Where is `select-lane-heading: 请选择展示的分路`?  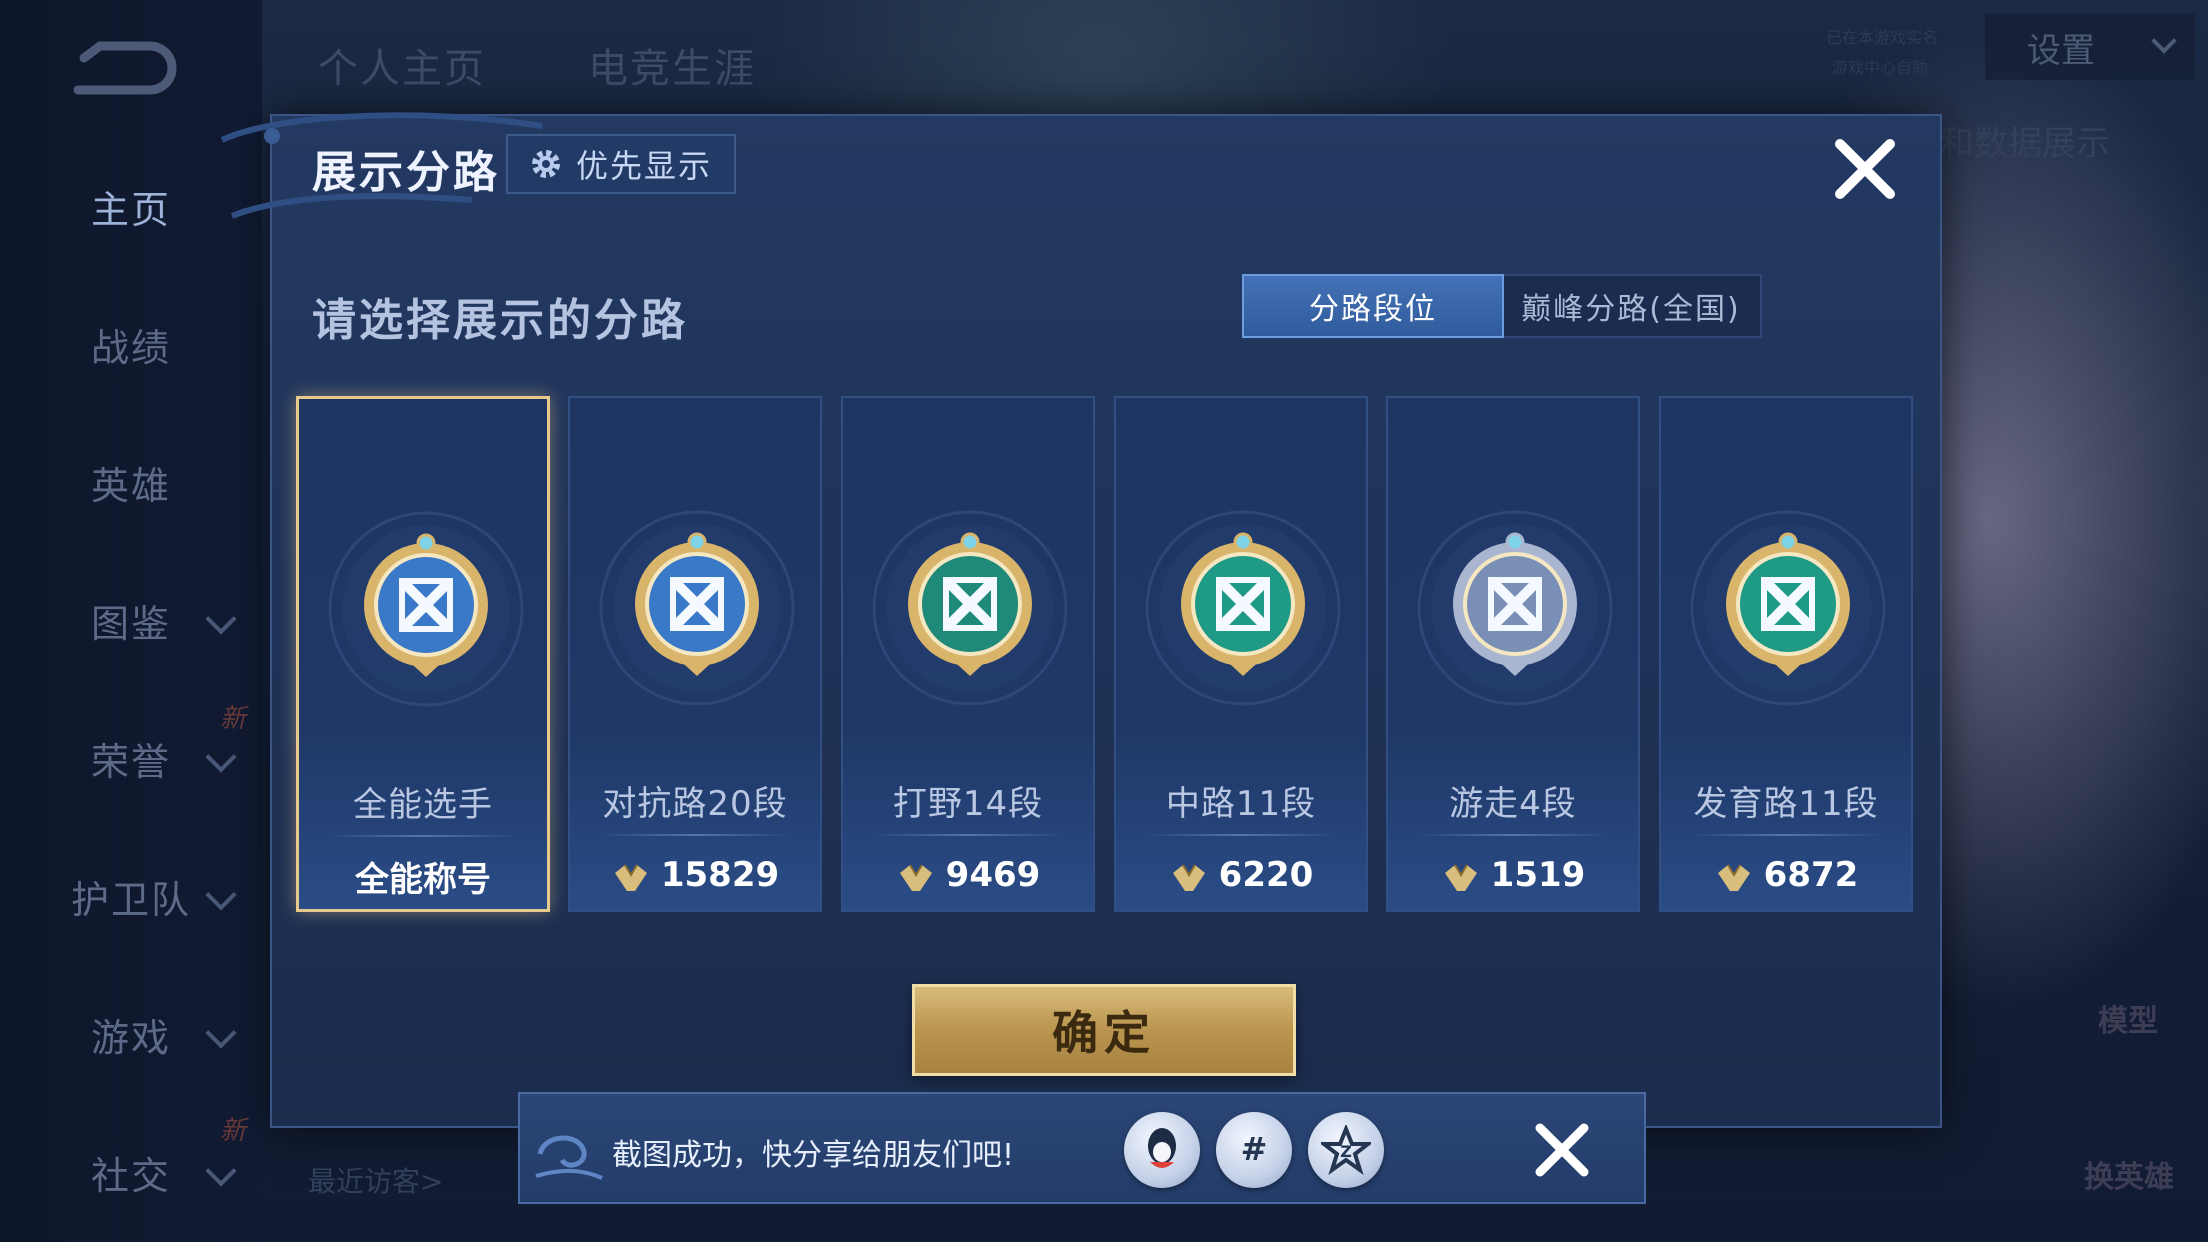 select-lane-heading: 请选择展示的分路 is located at coordinates (500, 320).